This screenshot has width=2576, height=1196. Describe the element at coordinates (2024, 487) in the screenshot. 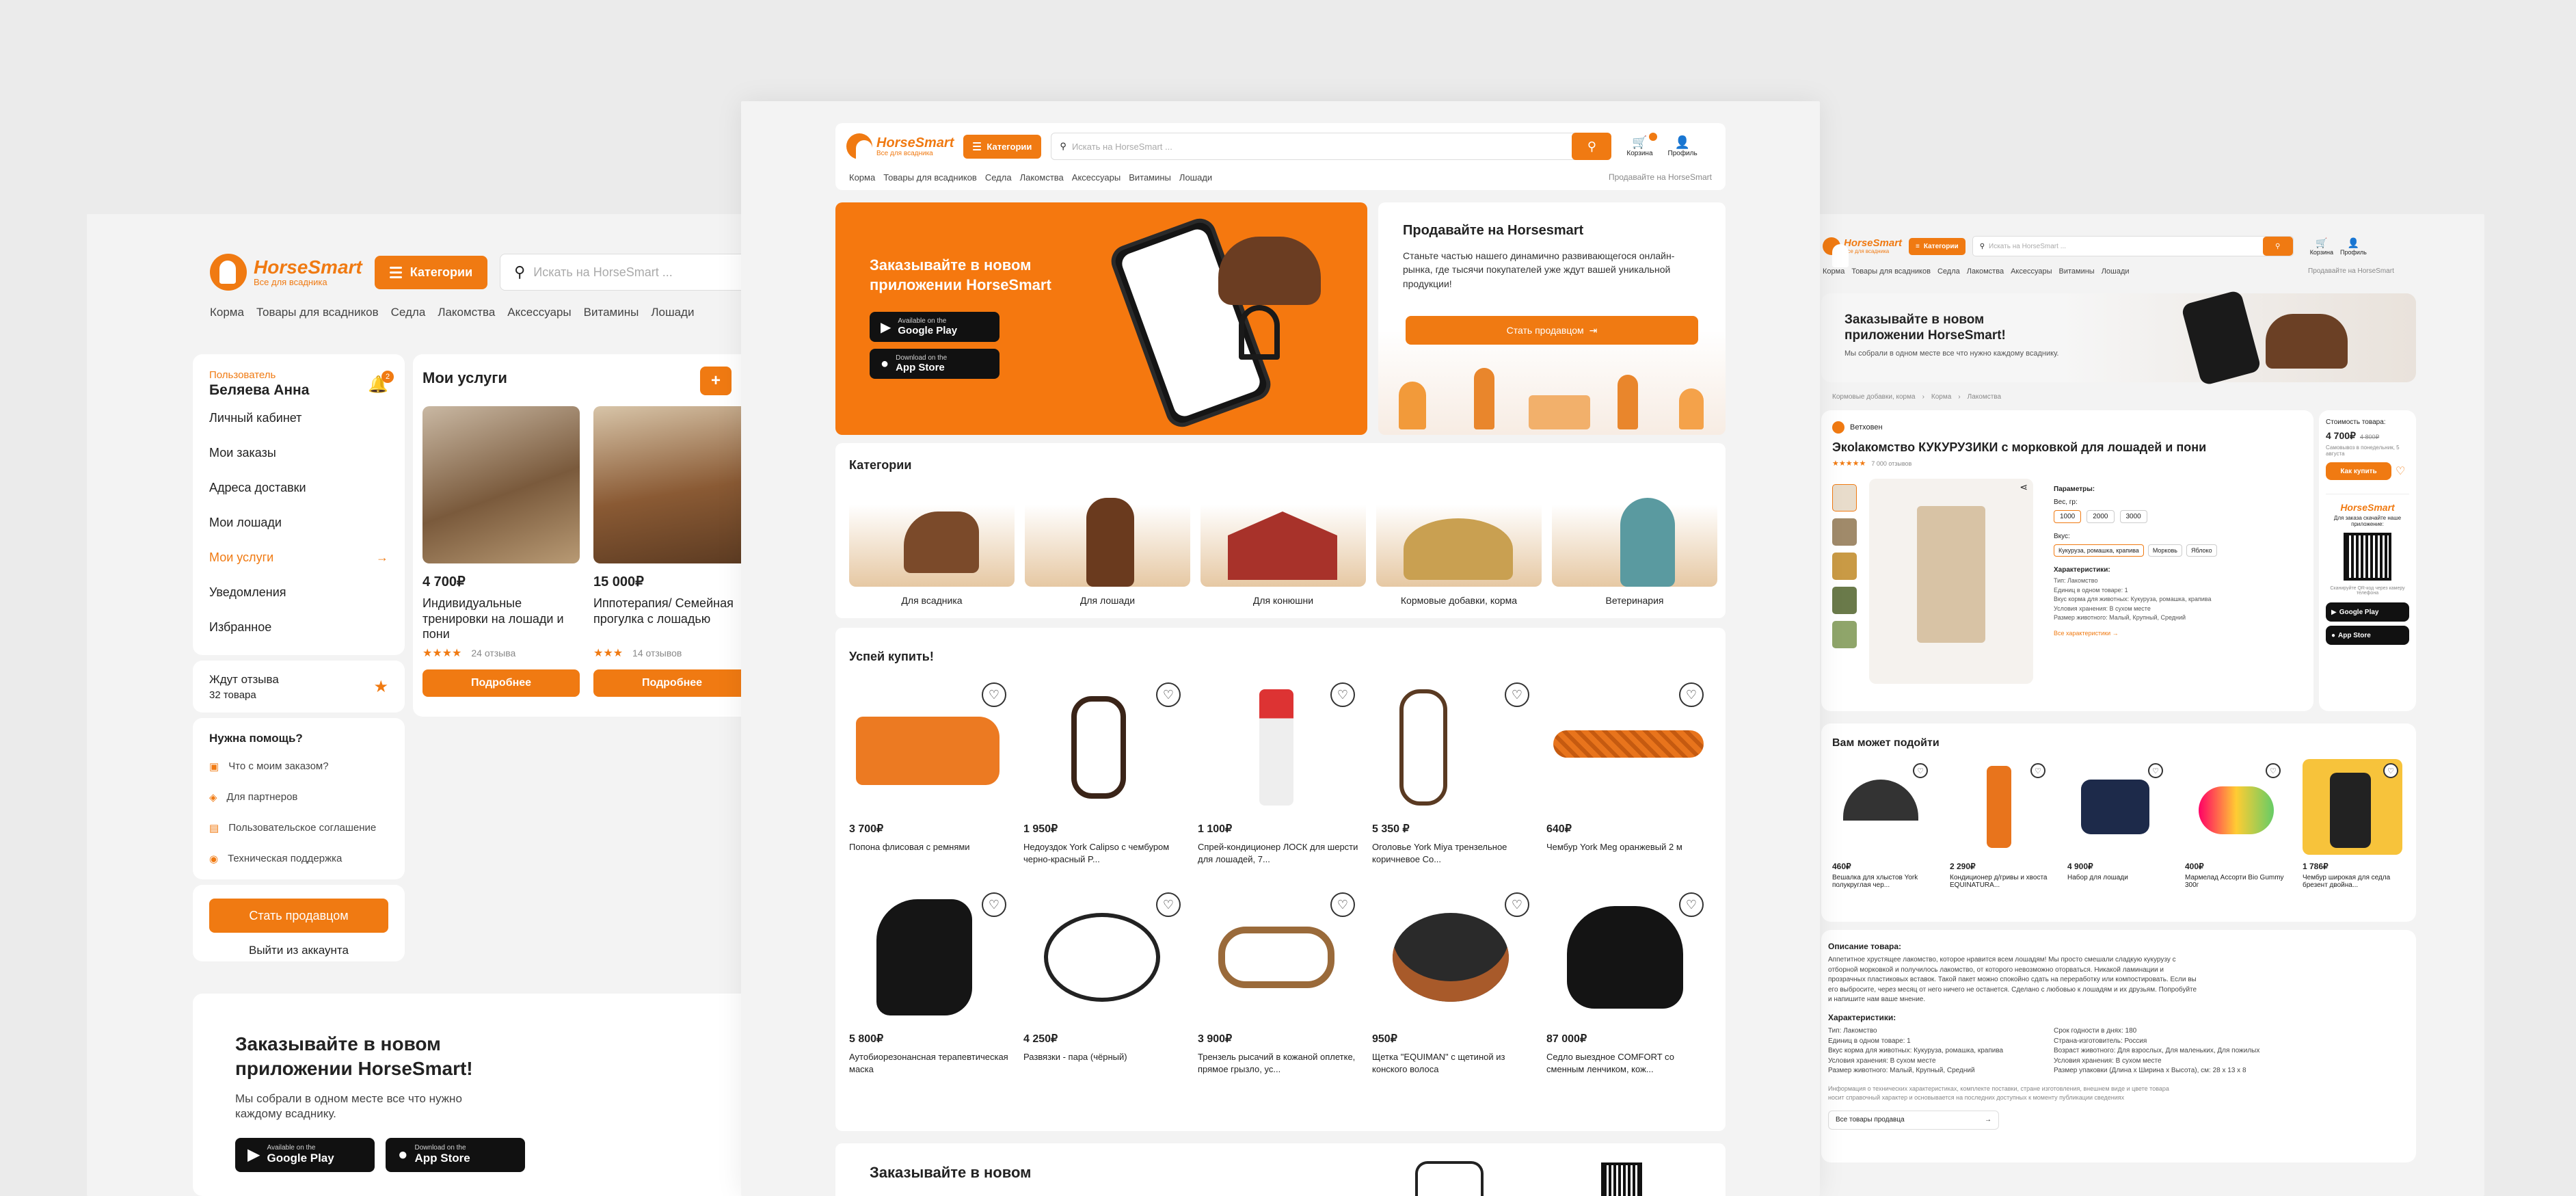

I see `share-icon: ⋖` at that location.